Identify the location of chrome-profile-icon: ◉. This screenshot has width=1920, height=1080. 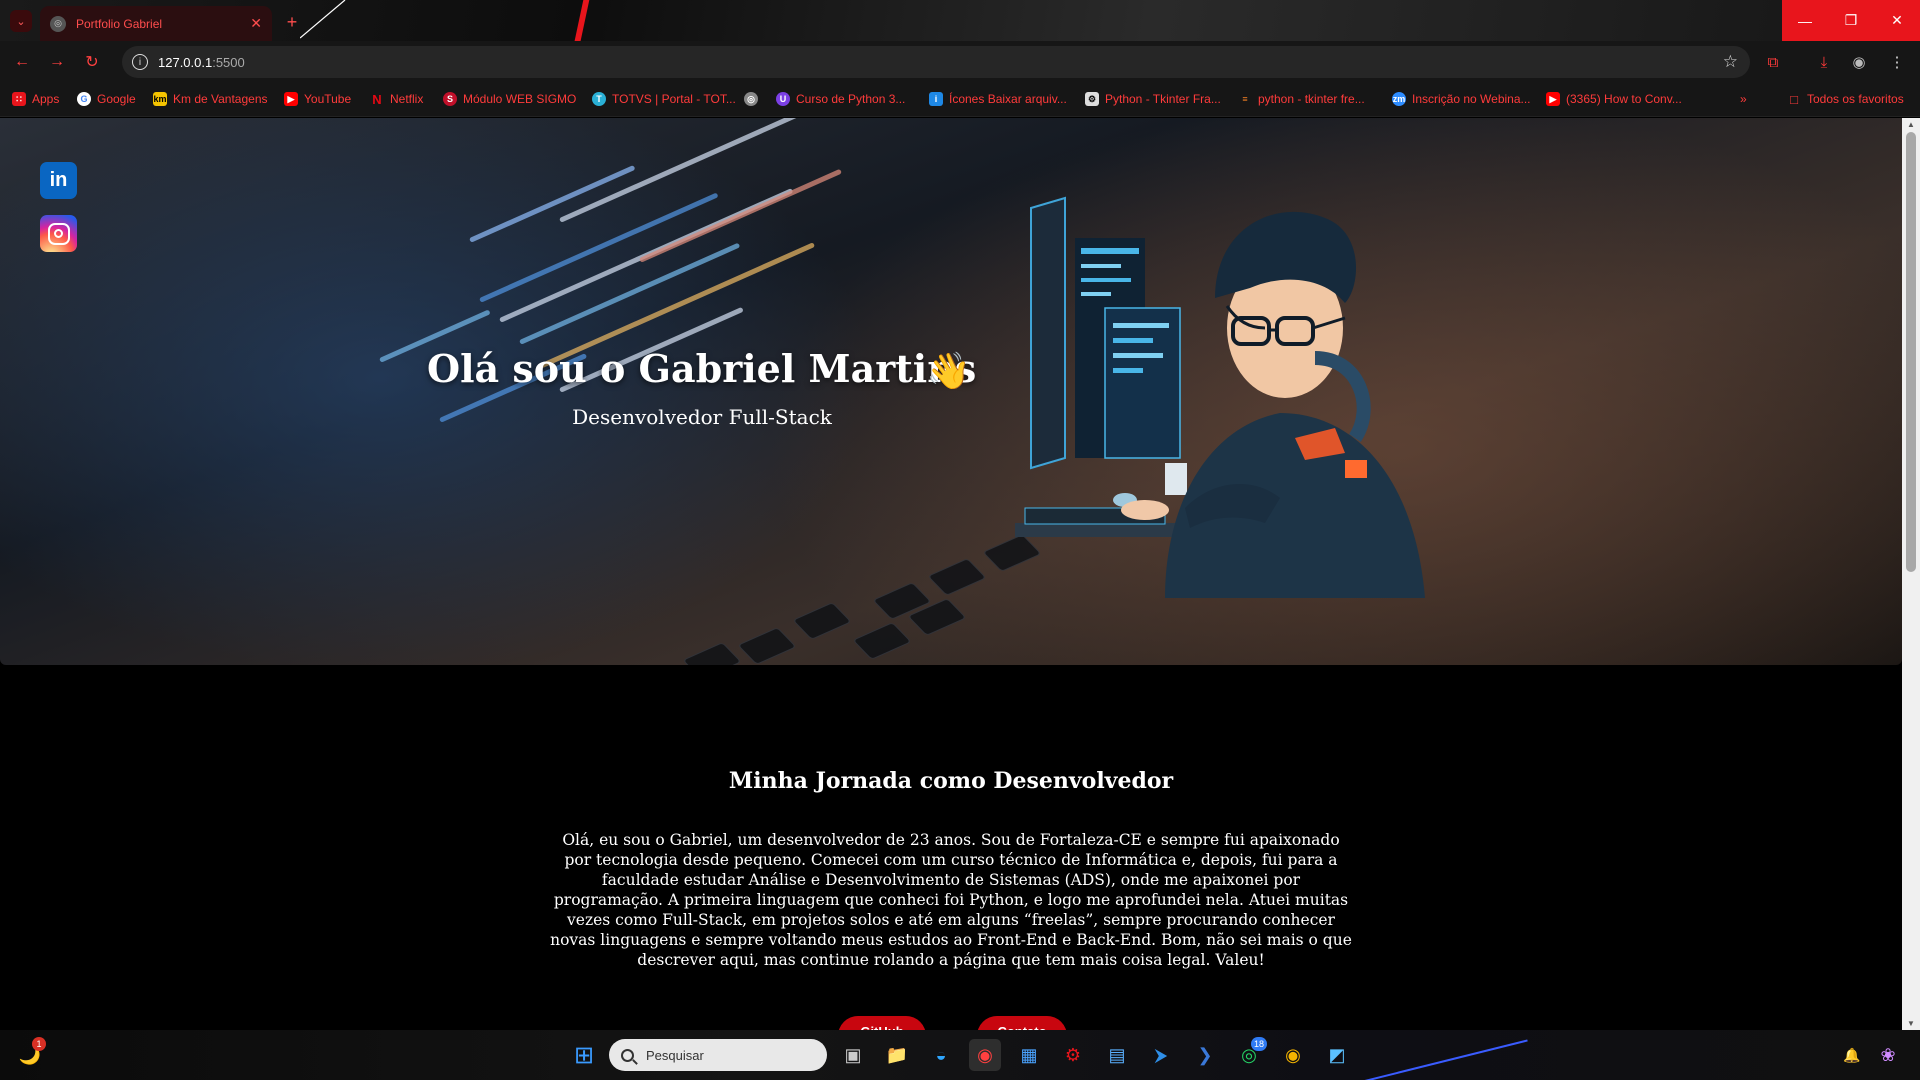
(1293, 1055).